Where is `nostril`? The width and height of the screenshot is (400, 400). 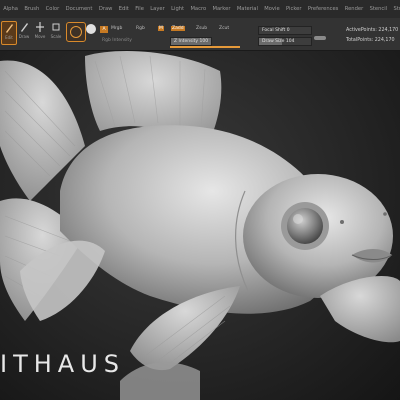 nostril is located at coordinates (342, 222).